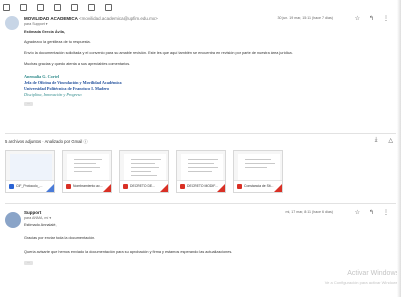 The height and width of the screenshot is (297, 401). I want to click on activation-watermark-sub: Ve a Configuración para activar Windows., so click(361, 282).